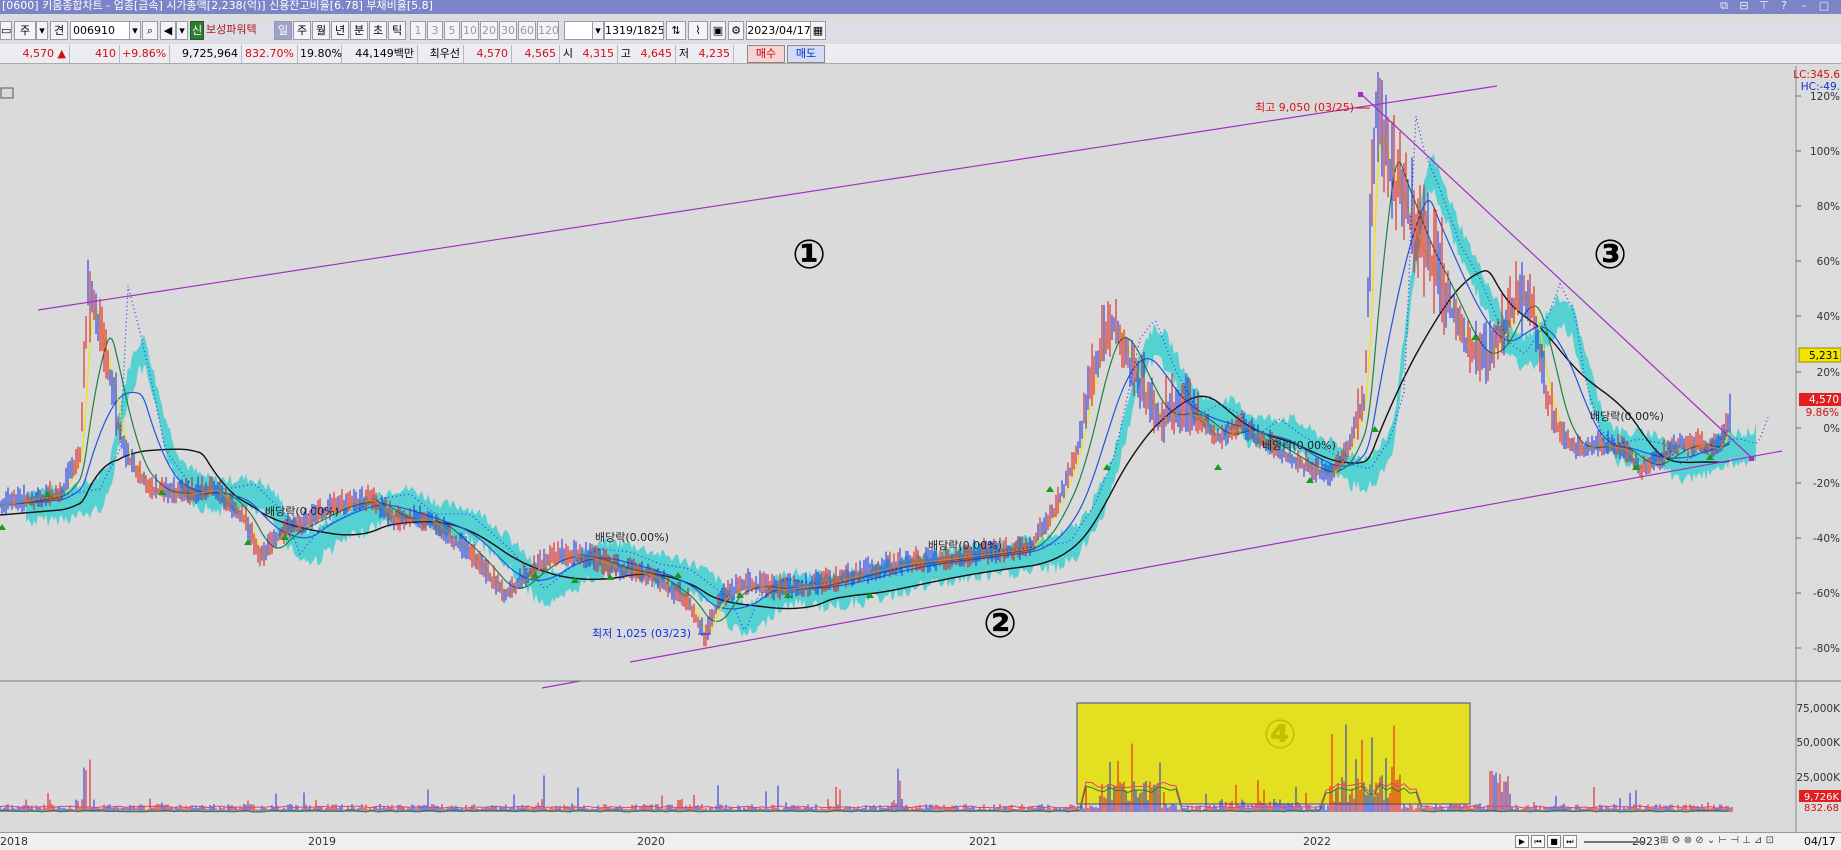  What do you see at coordinates (1724, 6) in the screenshot?
I see `window-restore-icon: ⧉` at bounding box center [1724, 6].